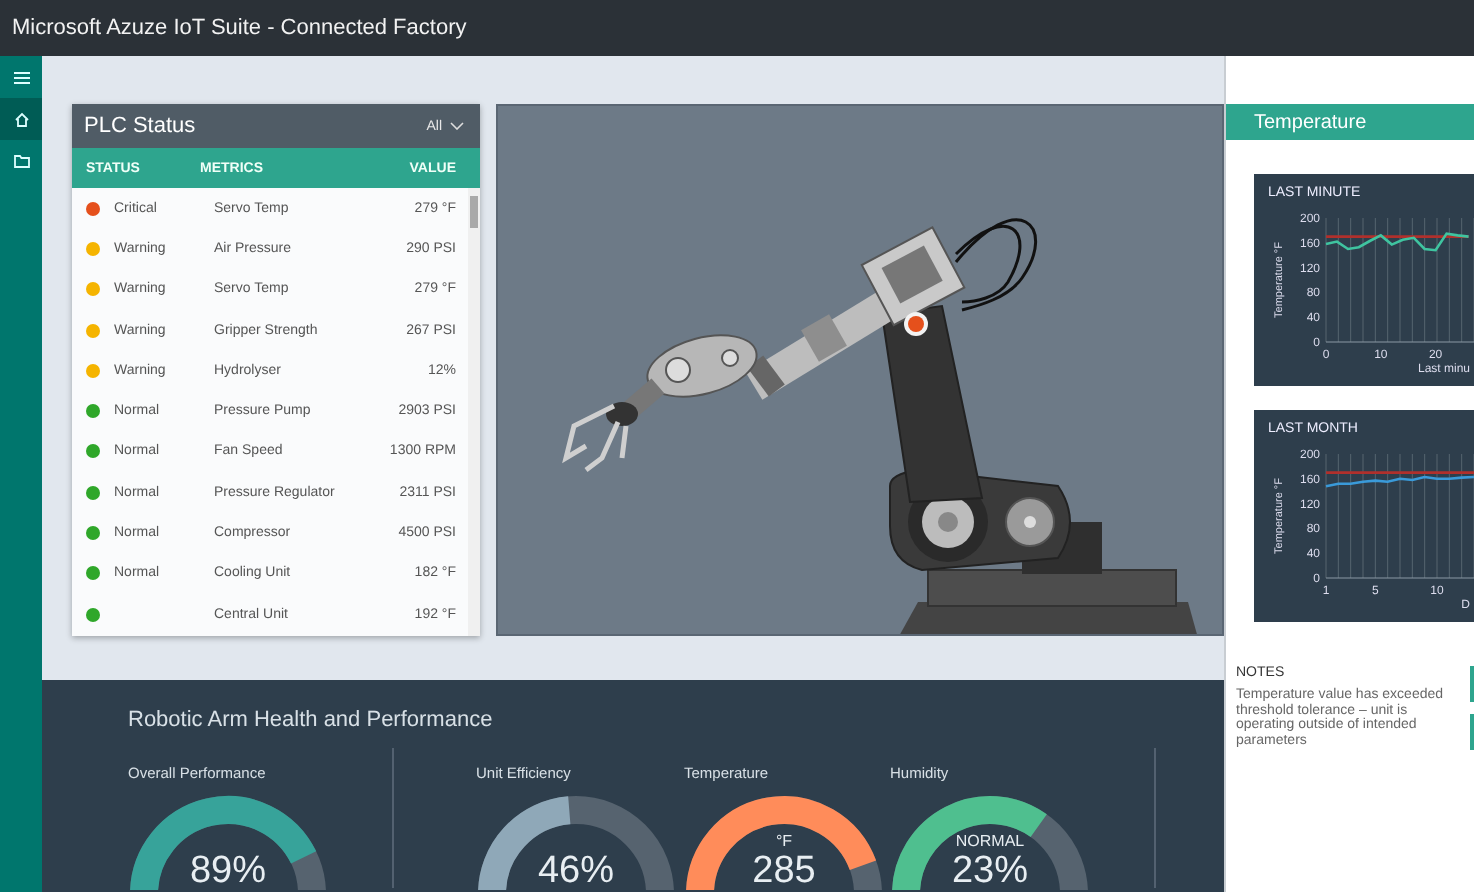  Describe the element at coordinates (457, 126) in the screenshot. I see `chevron-down-icon` at that location.